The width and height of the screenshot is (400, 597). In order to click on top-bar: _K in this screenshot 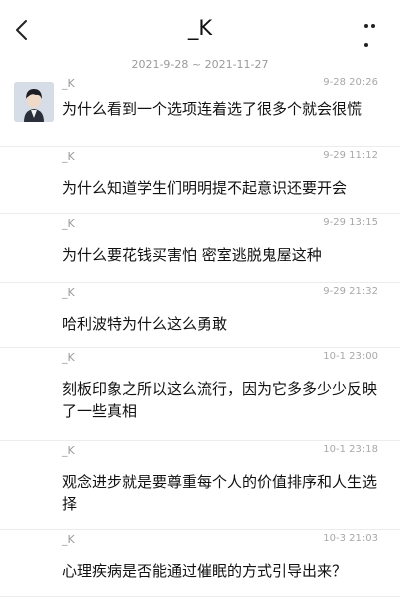, I will do `click(200, 30)`.